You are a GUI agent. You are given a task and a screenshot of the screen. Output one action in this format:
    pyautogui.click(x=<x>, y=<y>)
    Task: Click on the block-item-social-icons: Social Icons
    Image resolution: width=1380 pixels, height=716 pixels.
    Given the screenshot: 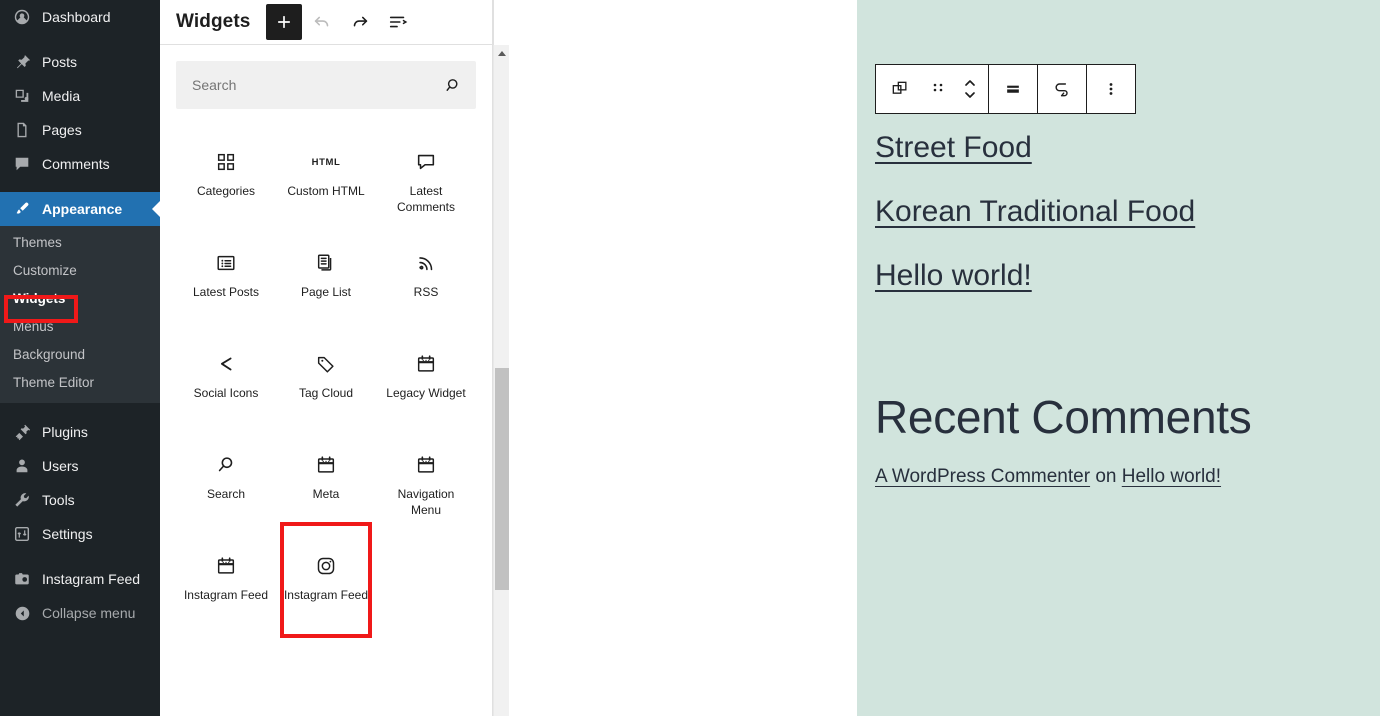 What is the action you would take?
    pyautogui.click(x=226, y=379)
    